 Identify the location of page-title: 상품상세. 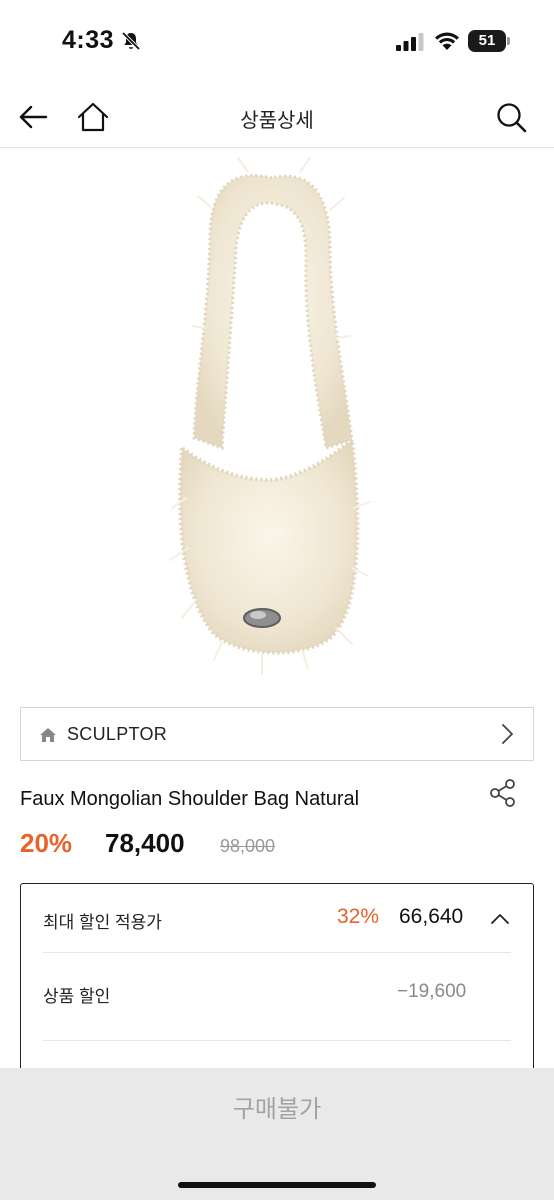
(277, 121).